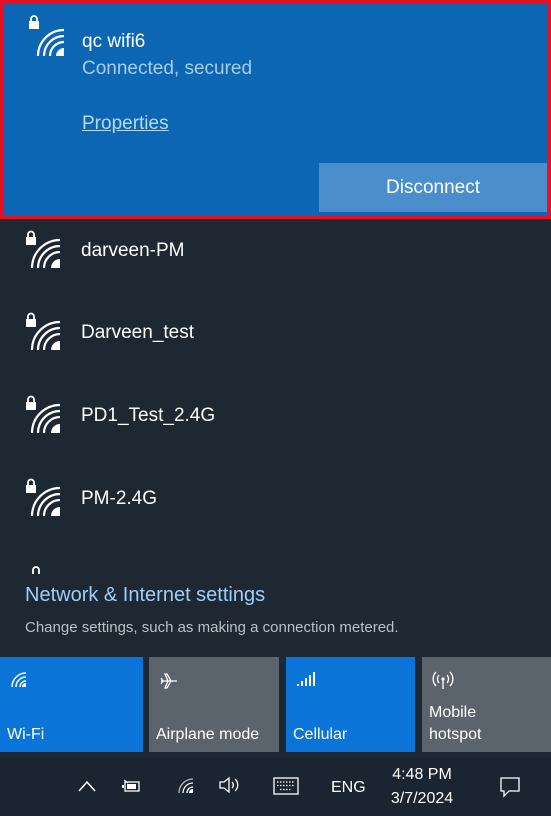 This screenshot has height=816, width=551. Describe the element at coordinates (87, 788) in the screenshot. I see `chevron-up-icon` at that location.